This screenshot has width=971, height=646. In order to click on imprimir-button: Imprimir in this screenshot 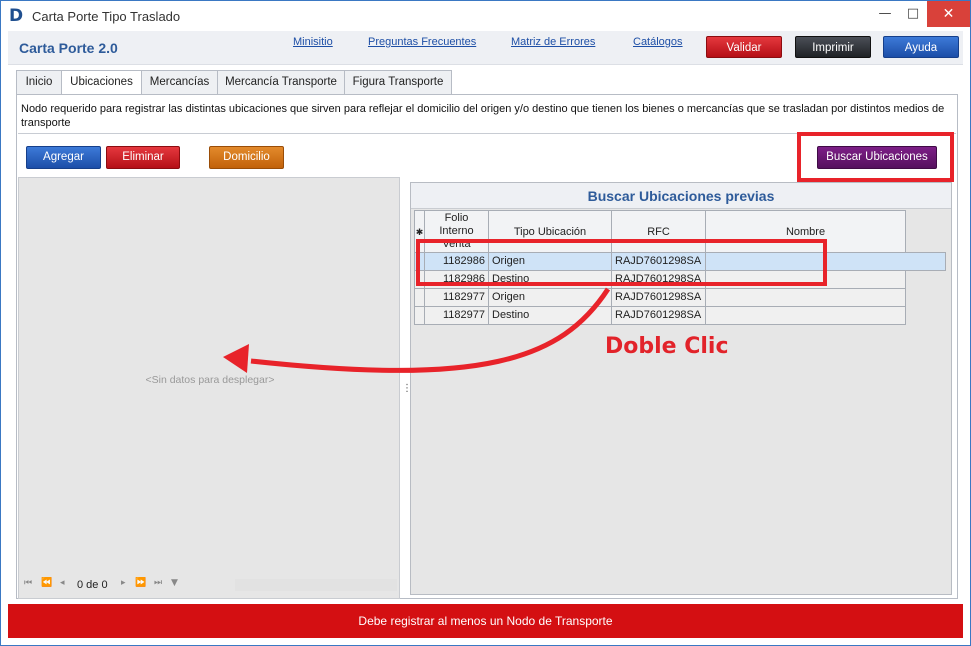, I will do `click(833, 47)`.